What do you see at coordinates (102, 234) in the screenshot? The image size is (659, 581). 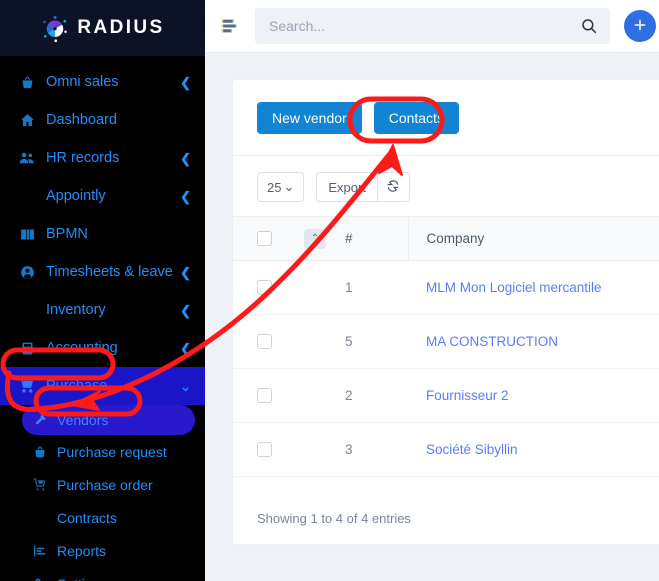 I see `sidebar-item-bpmn: BPMN` at bounding box center [102, 234].